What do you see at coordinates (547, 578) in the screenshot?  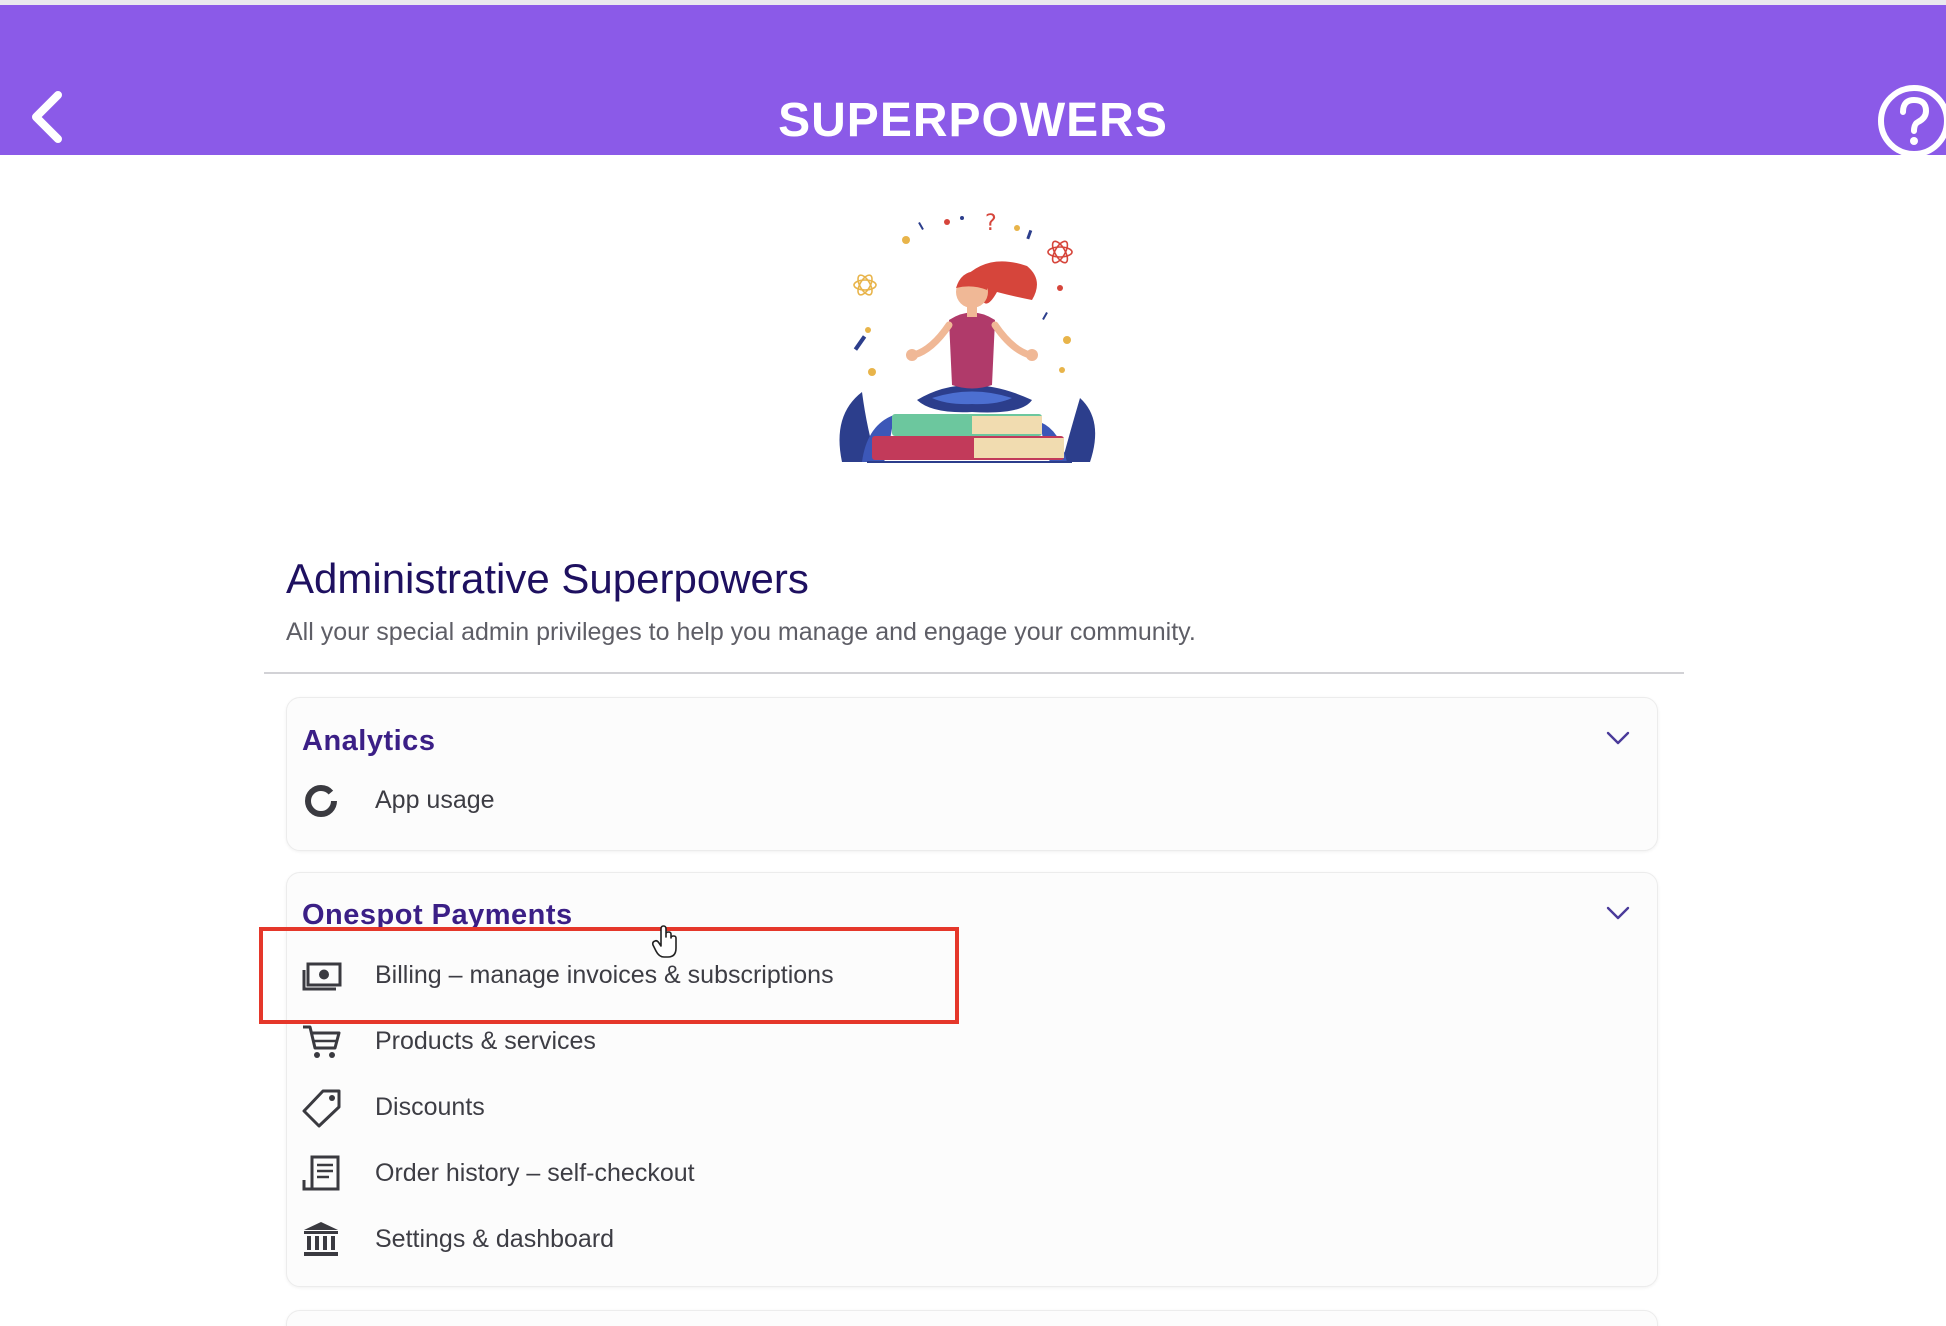 I see `section-title: Administrative Superpowers` at bounding box center [547, 578].